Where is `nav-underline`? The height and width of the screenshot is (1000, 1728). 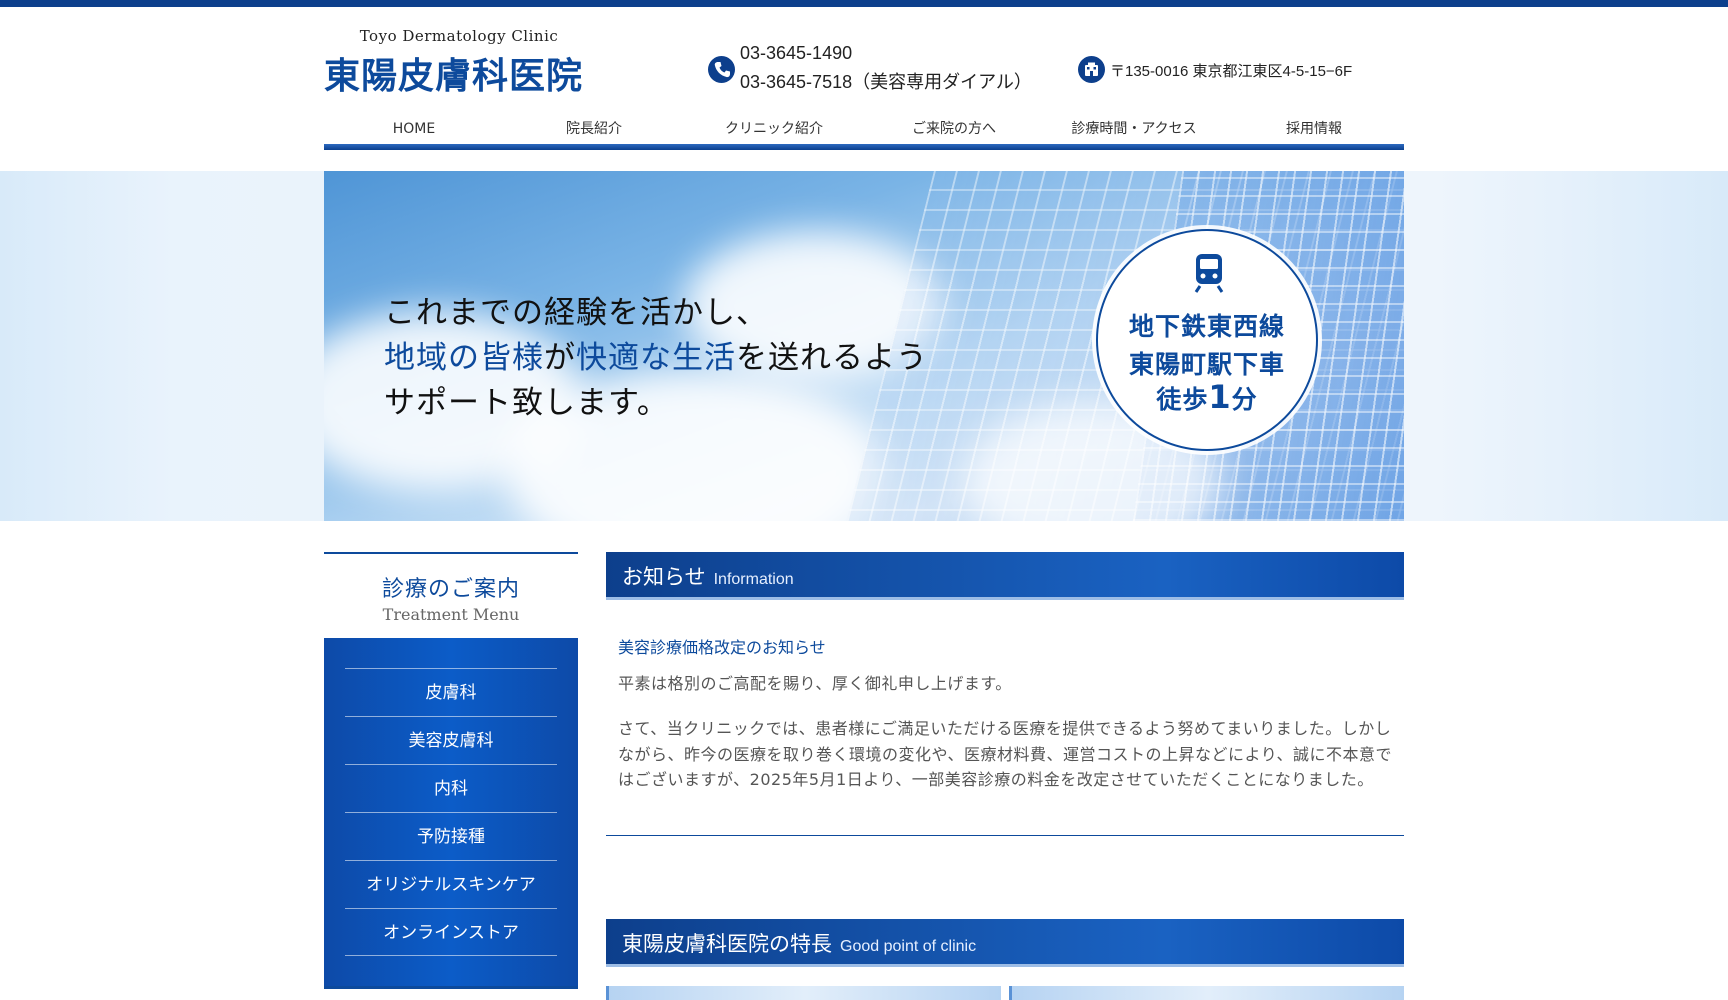
nav-underline is located at coordinates (864, 147).